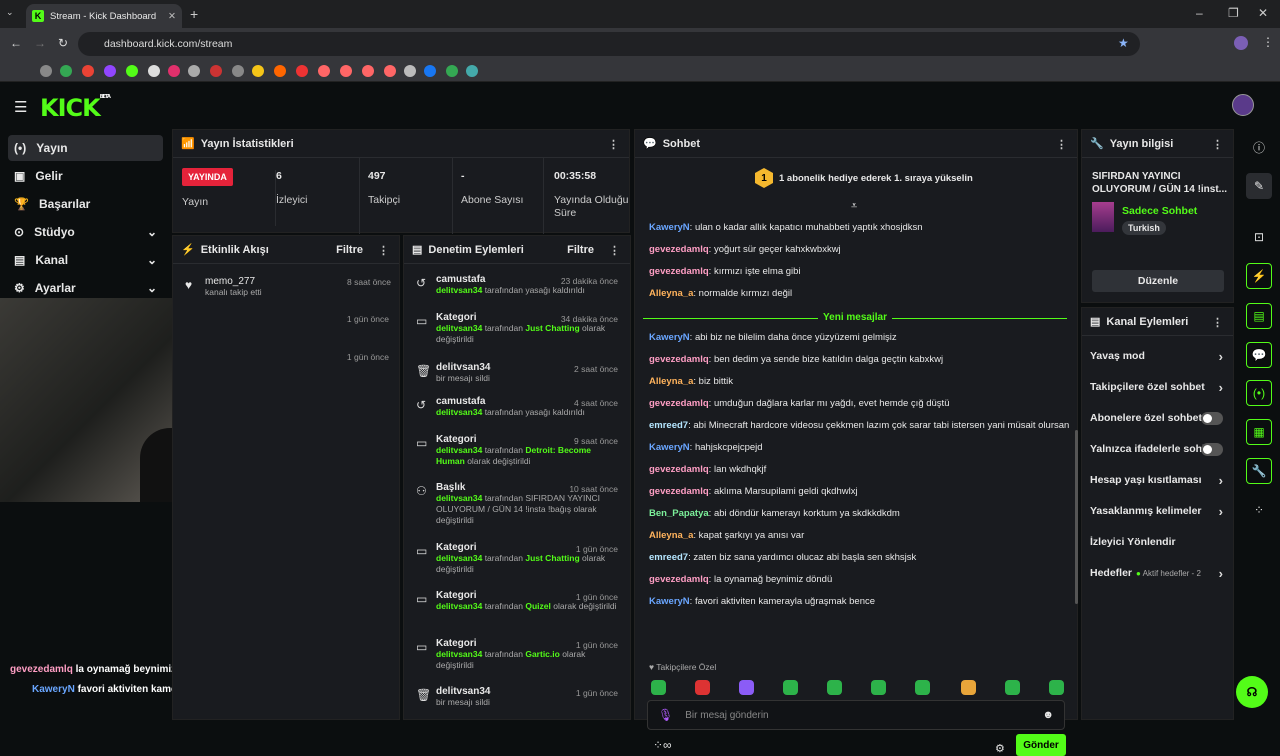 The image size is (1280, 756). Describe the element at coordinates (1157, 356) in the screenshot. I see `channel-action-item: Yavaş mod ›` at that location.